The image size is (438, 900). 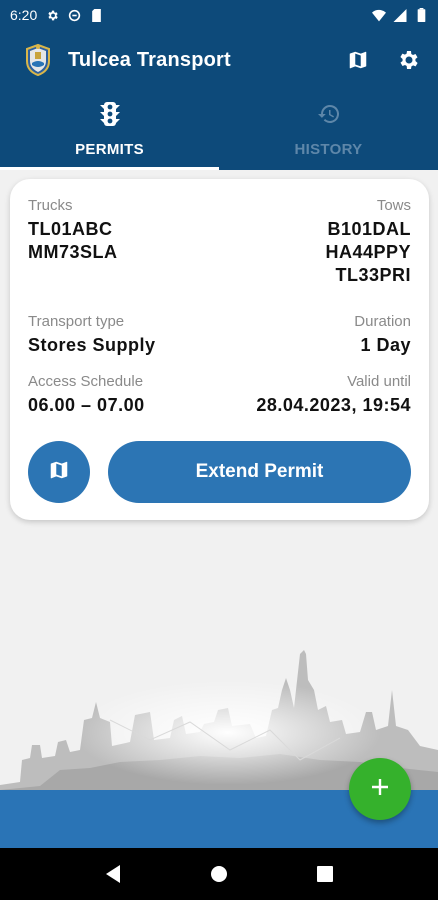 What do you see at coordinates (96, 15) in the screenshot?
I see `sim-card-icon` at bounding box center [96, 15].